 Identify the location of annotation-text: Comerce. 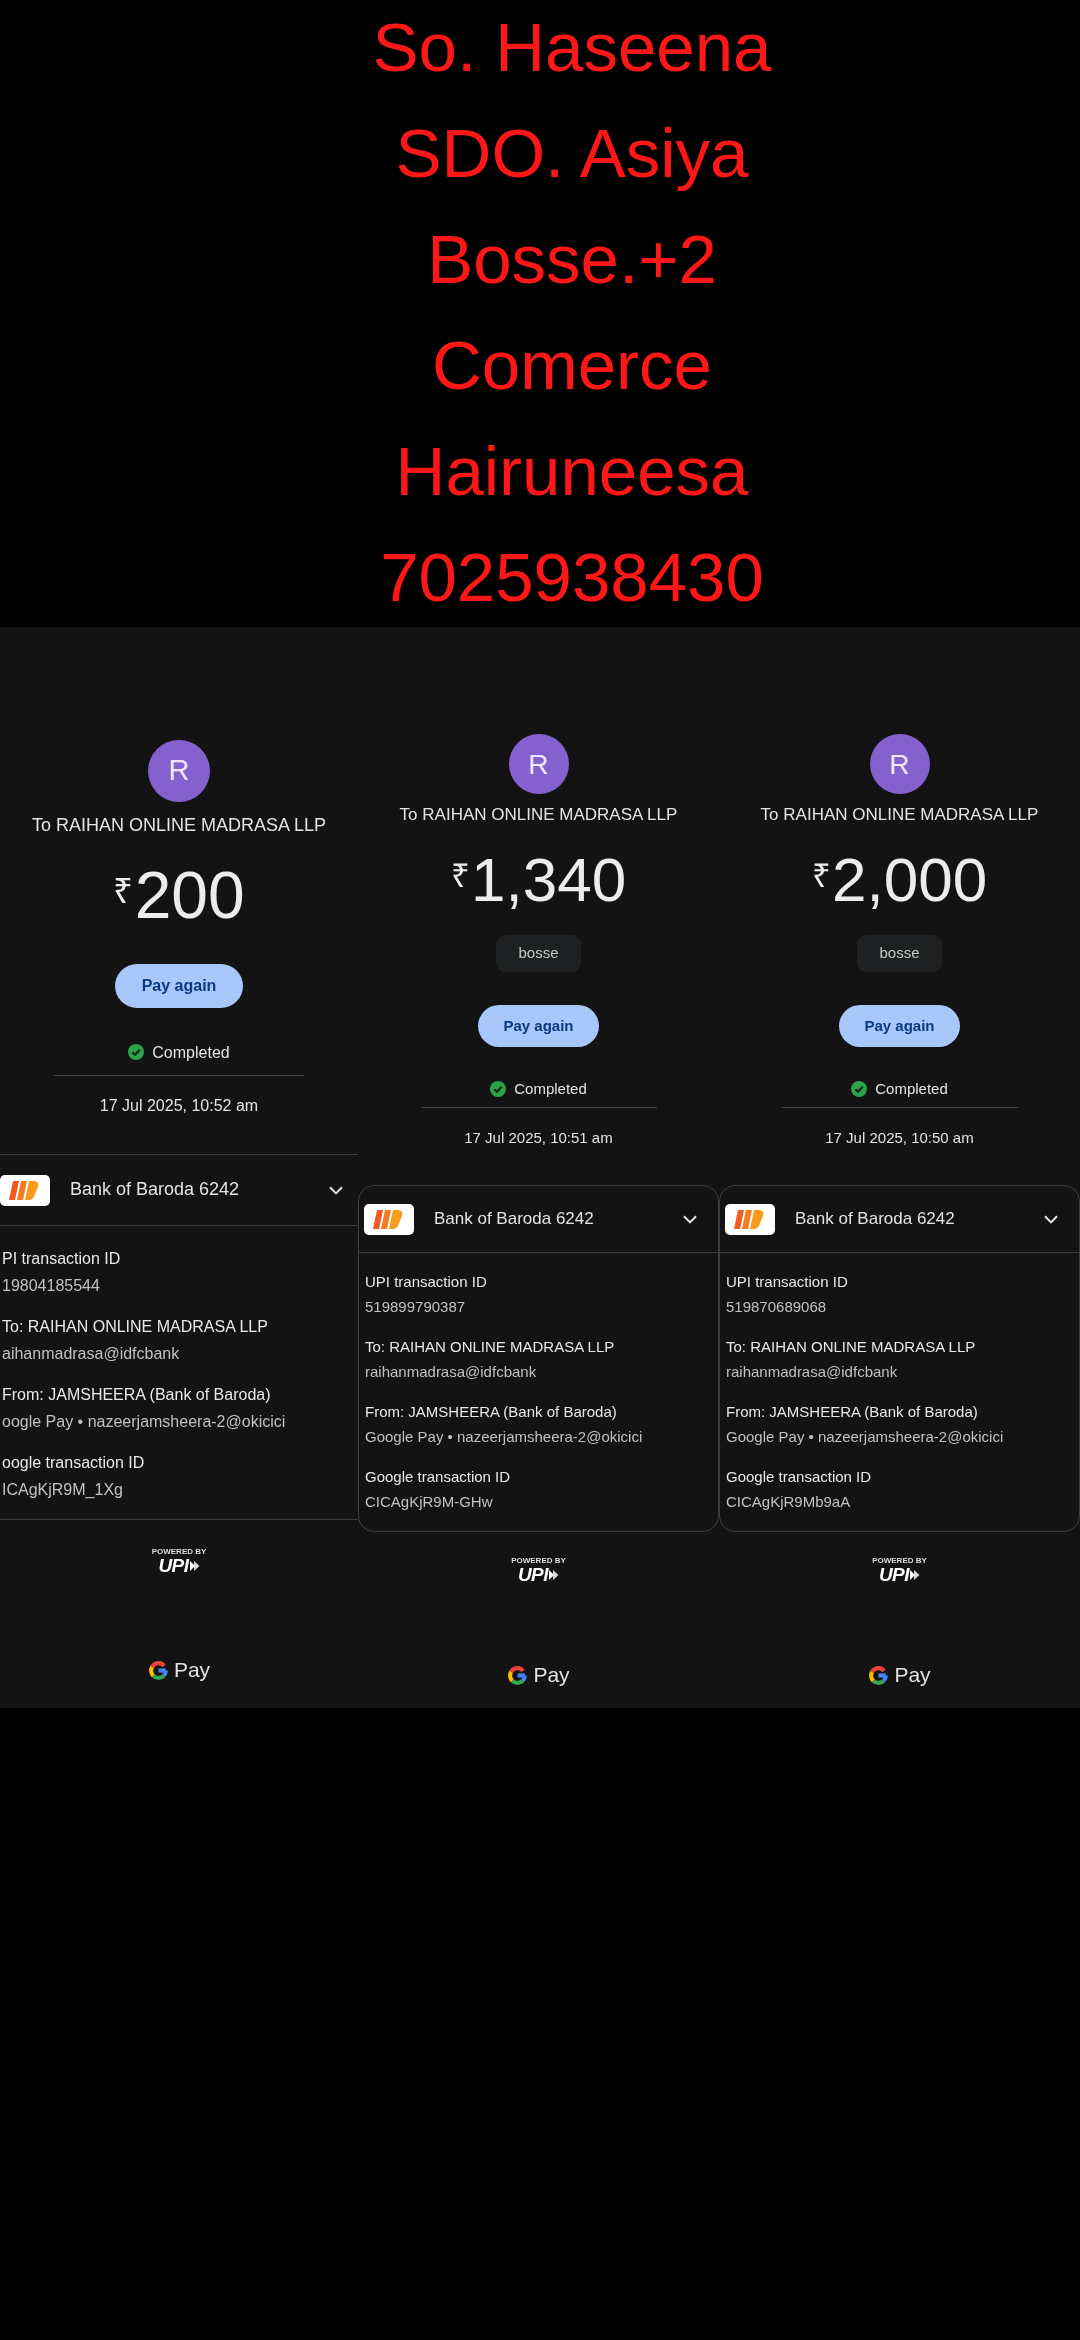
(572, 366).